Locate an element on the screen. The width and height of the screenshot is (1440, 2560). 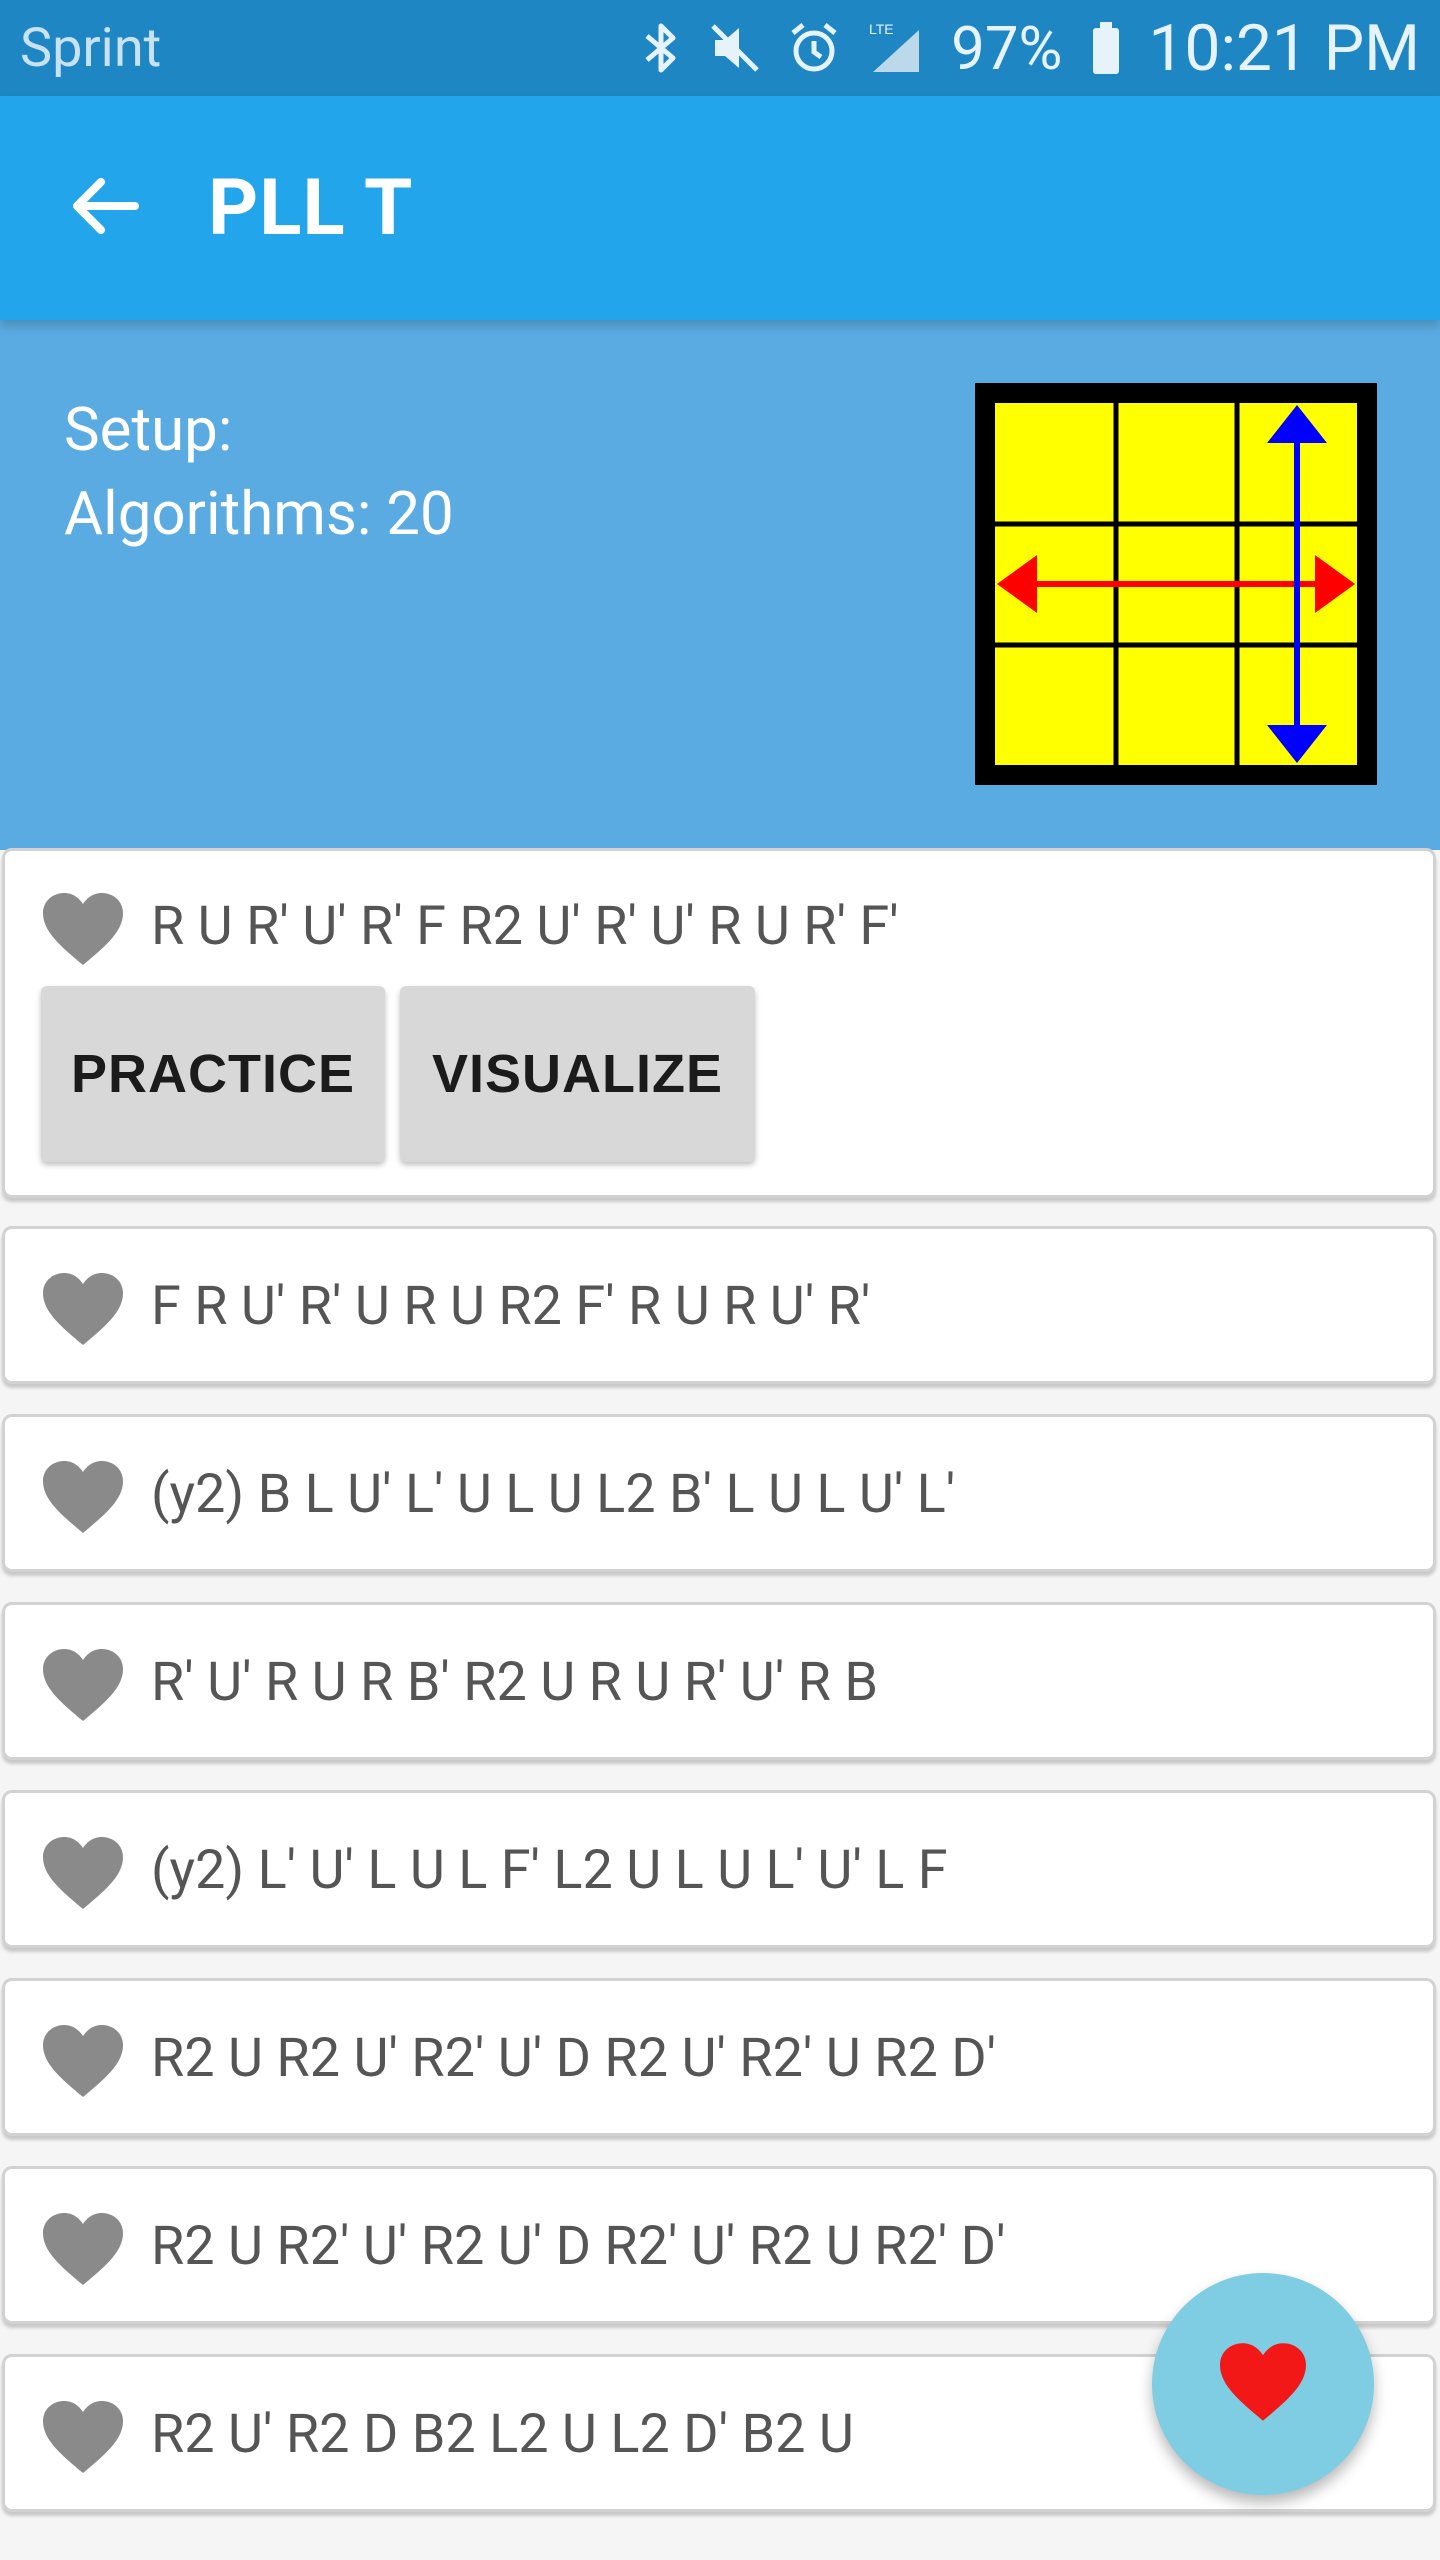
algorithm-moves: R2 U' R2 D B2 L2 U L2 D' B2 U is located at coordinates (502, 2434).